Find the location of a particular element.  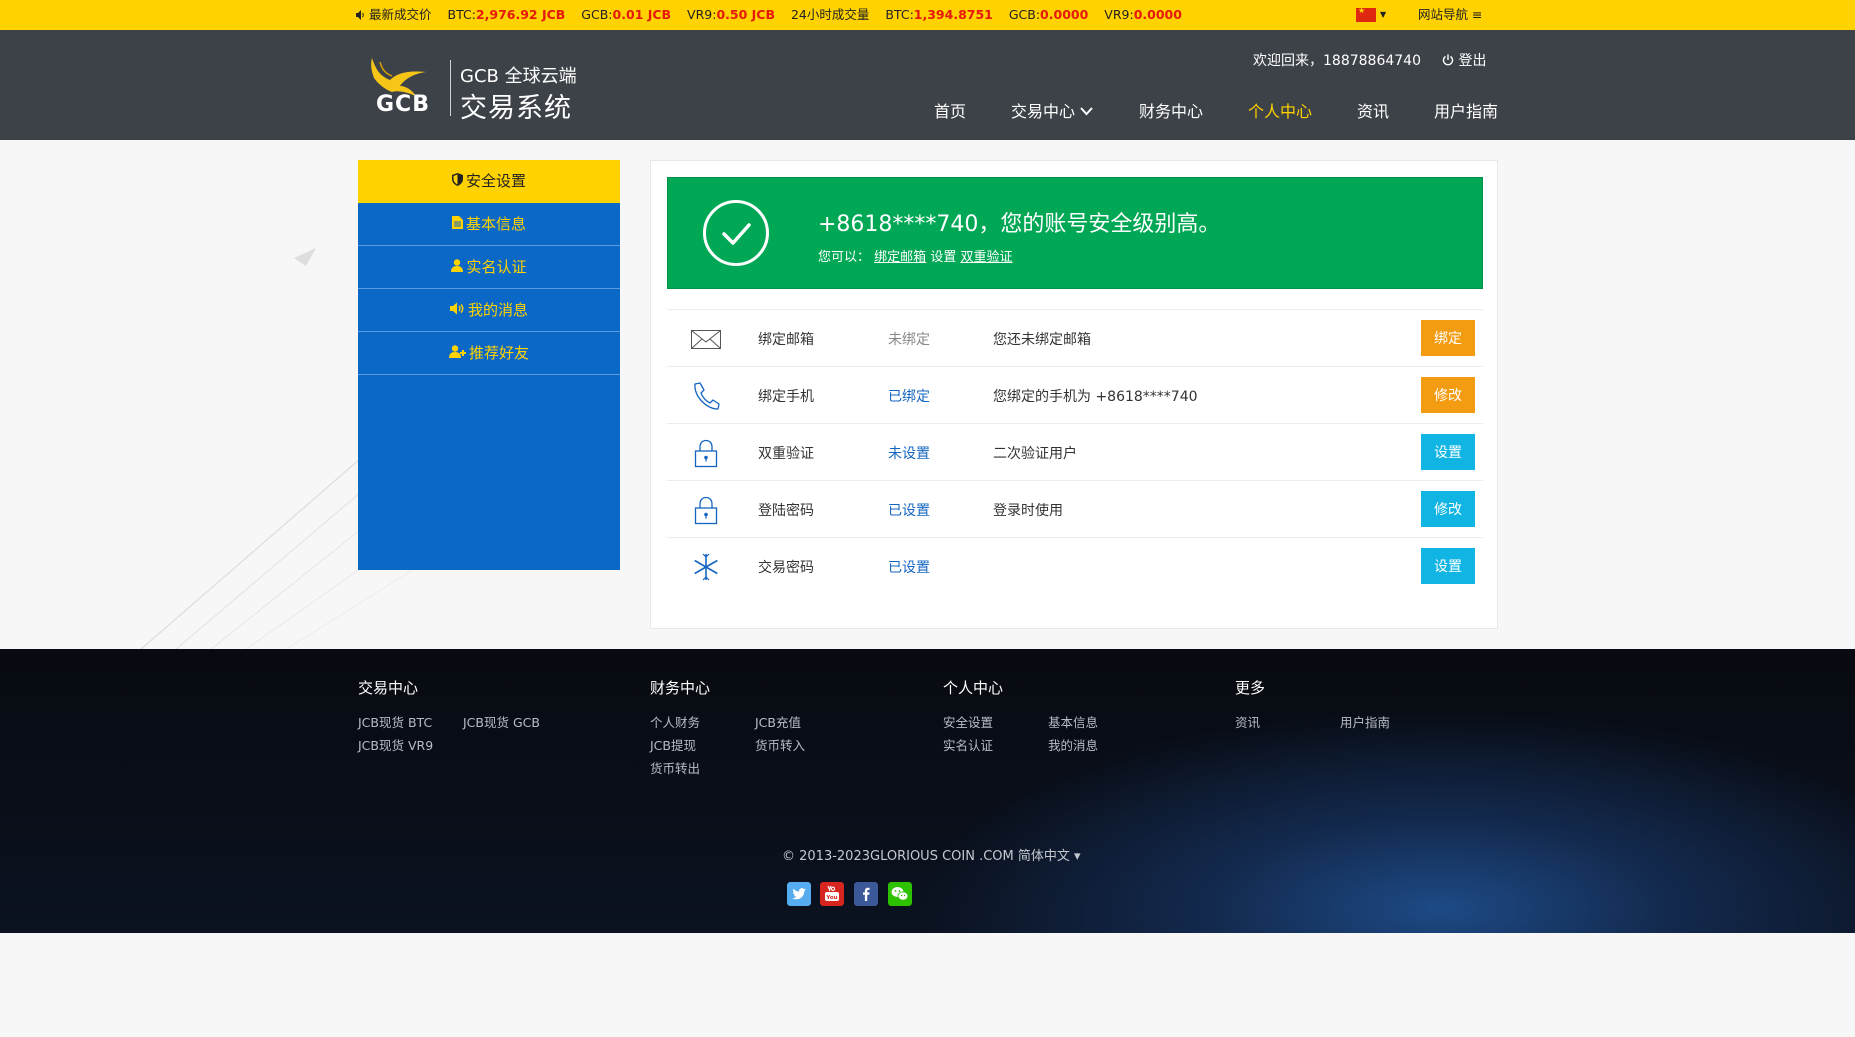

ticker-vol-btc-label: BTC: is located at coordinates (899, 14).